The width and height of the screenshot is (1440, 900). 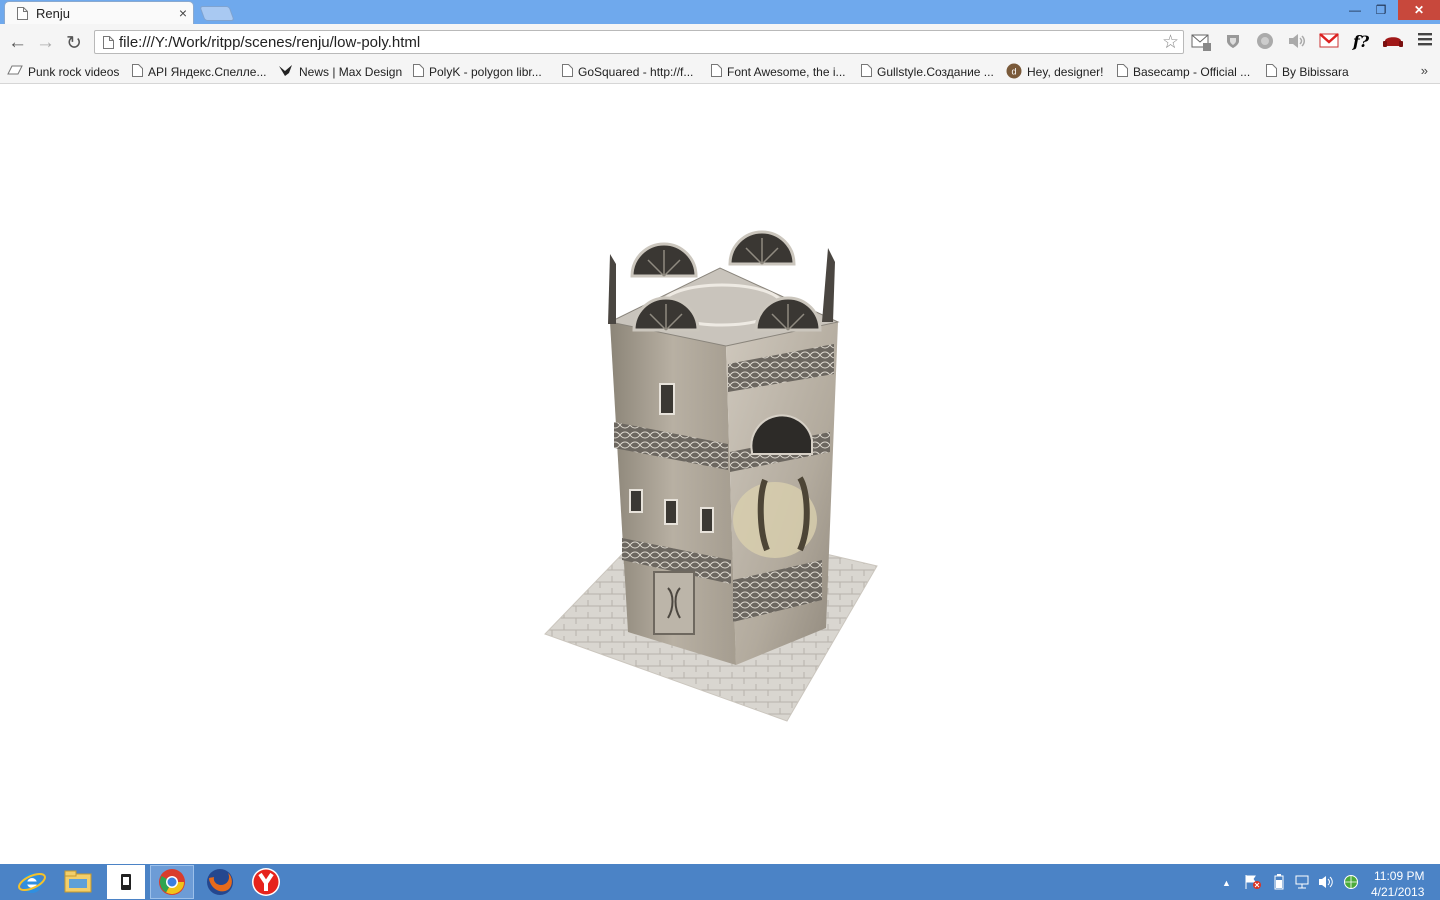 I want to click on bookmark-item: News | Max Design, so click(x=340, y=72).